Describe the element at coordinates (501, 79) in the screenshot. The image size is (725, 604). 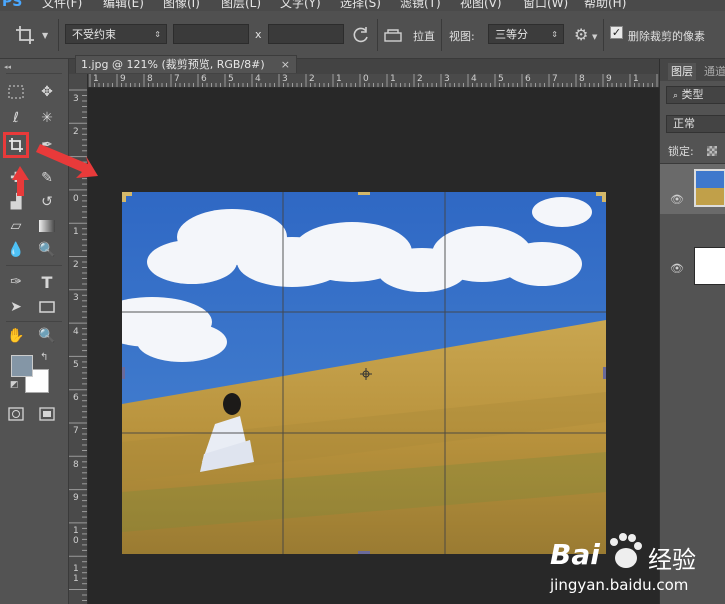
I see `hruler-label: 5` at that location.